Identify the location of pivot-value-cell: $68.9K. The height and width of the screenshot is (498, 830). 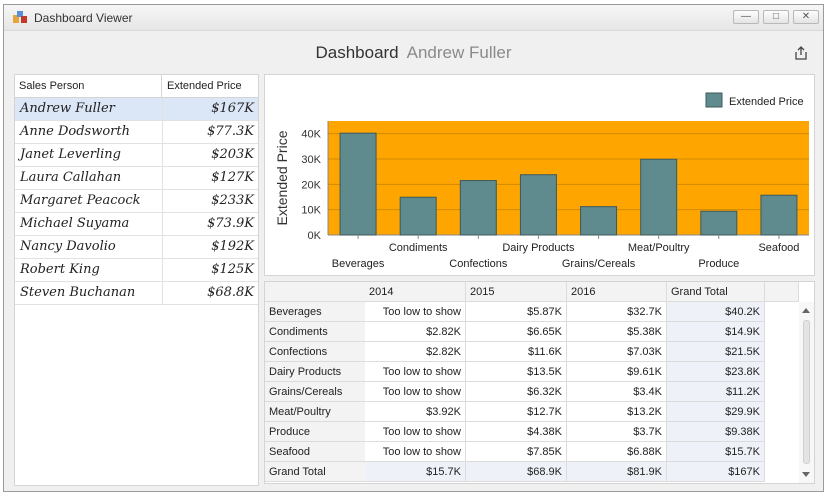
(516, 472).